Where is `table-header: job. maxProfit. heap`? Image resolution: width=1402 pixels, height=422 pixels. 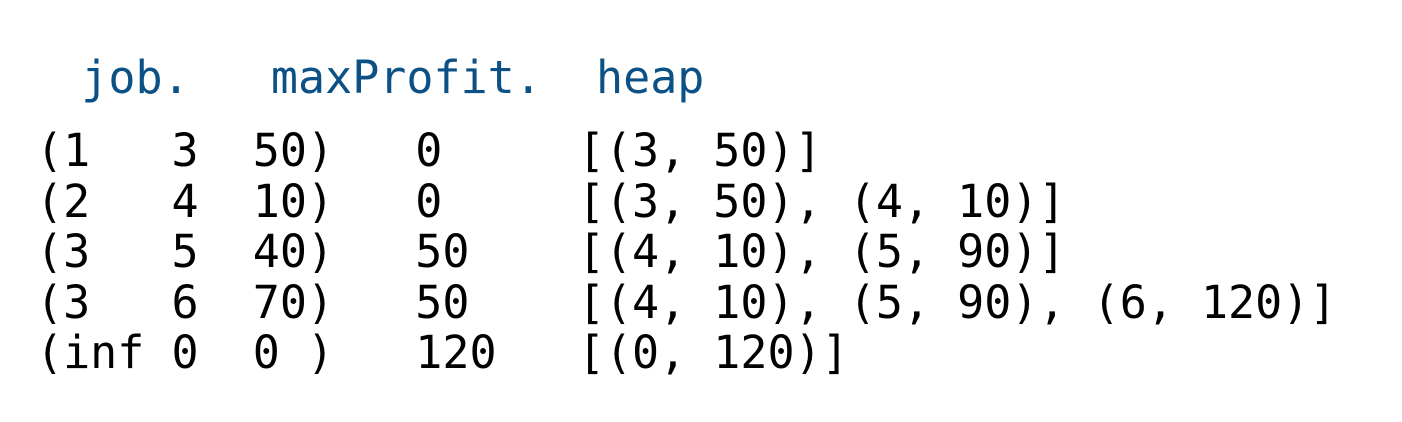
table-header: job. maxProfit. heap is located at coordinates (352, 77).